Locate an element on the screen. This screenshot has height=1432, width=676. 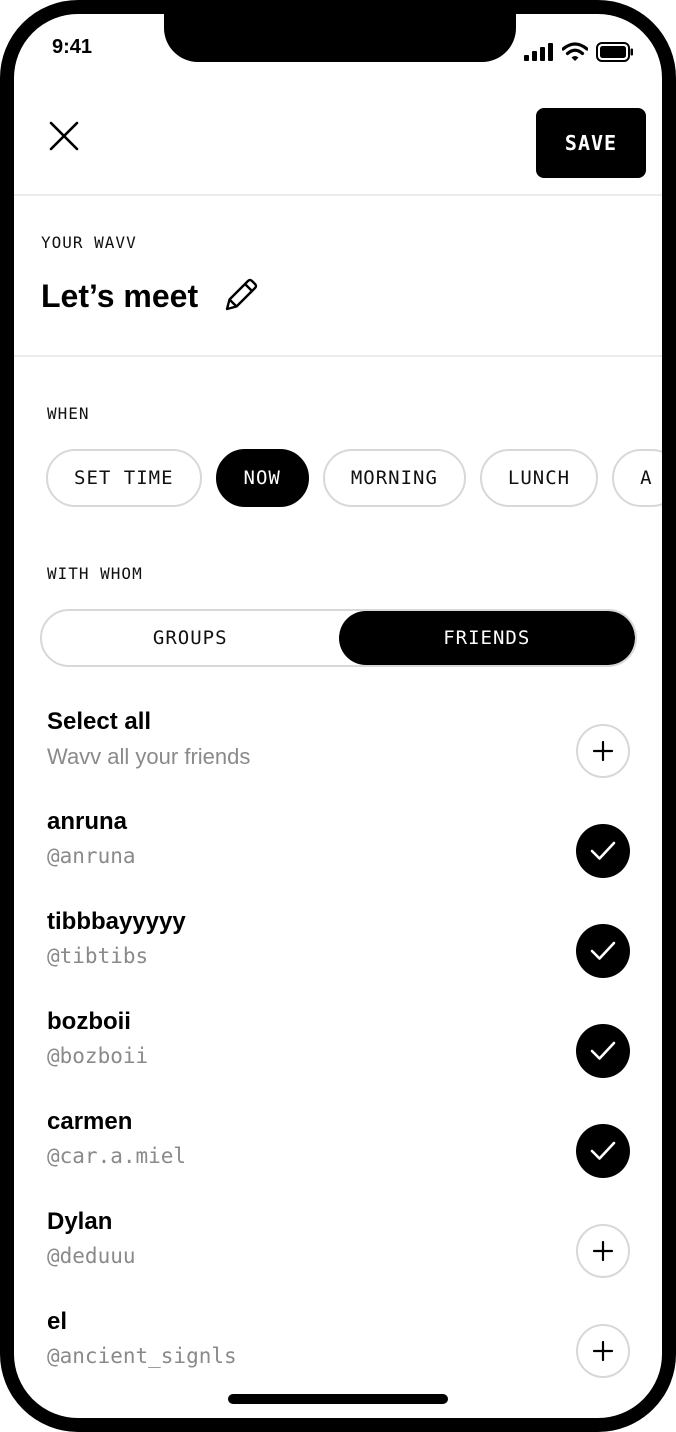
wavv-title-row: Let’s meet is located at coordinates (150, 296).